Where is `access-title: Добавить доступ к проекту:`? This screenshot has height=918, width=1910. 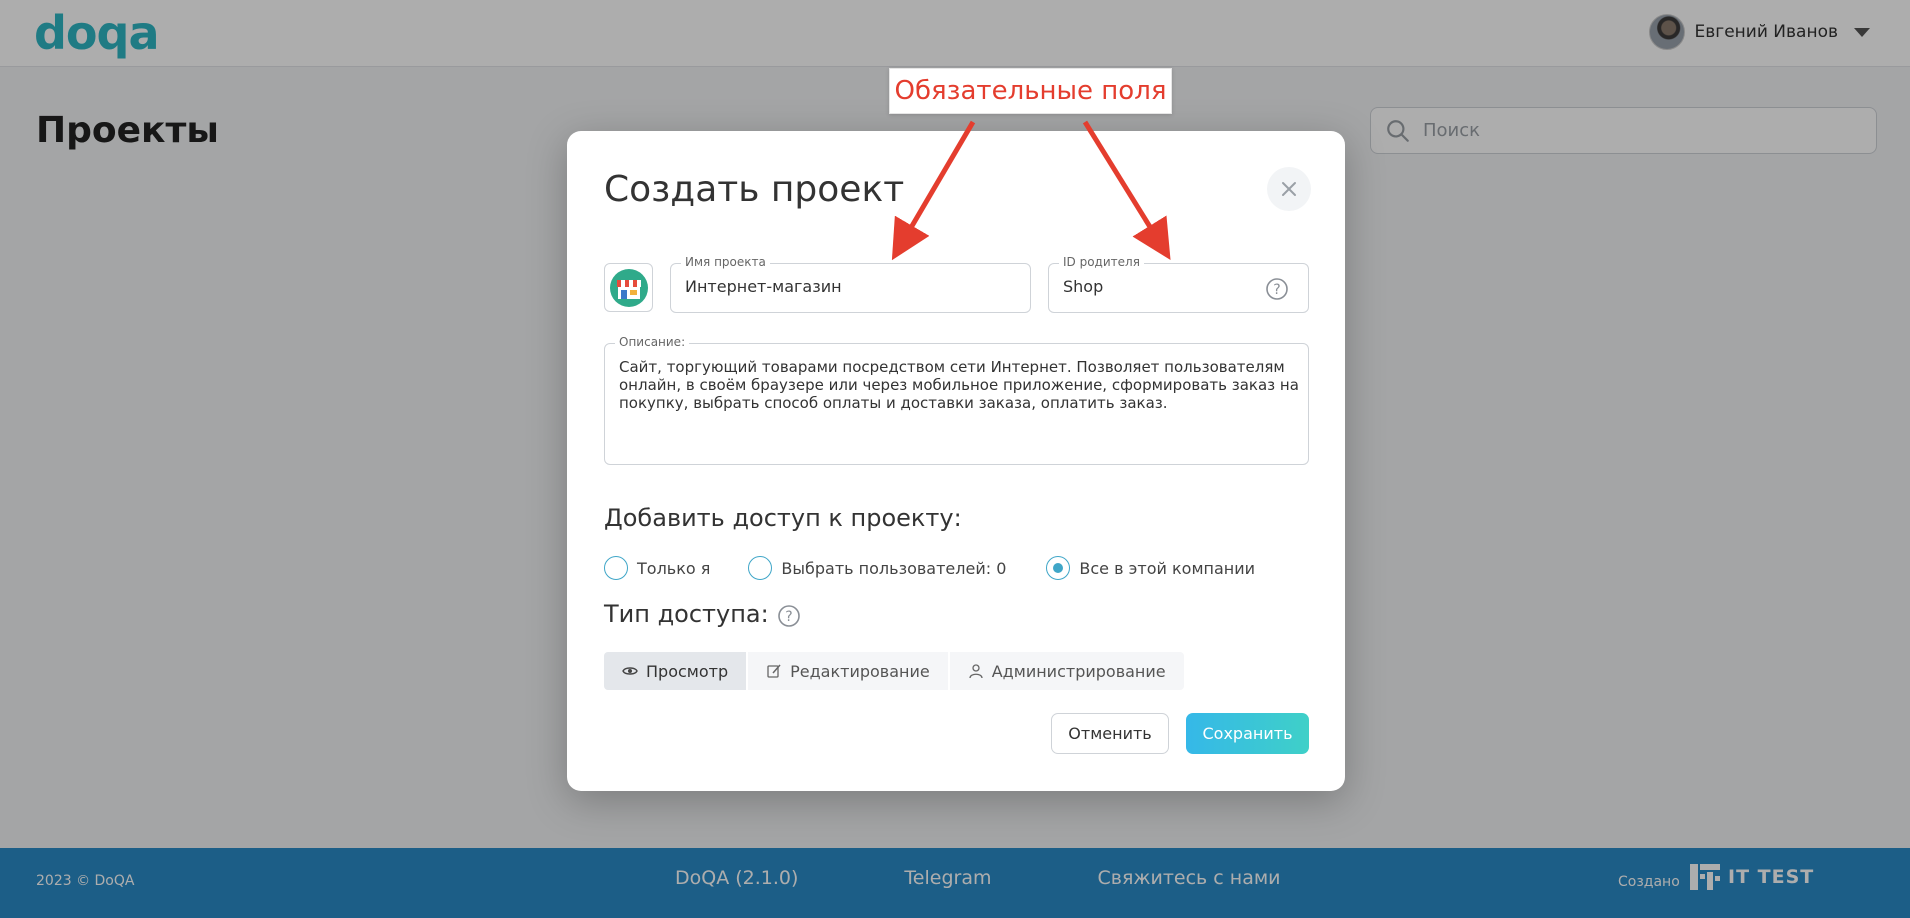 access-title: Добавить доступ к проекту: is located at coordinates (783, 518).